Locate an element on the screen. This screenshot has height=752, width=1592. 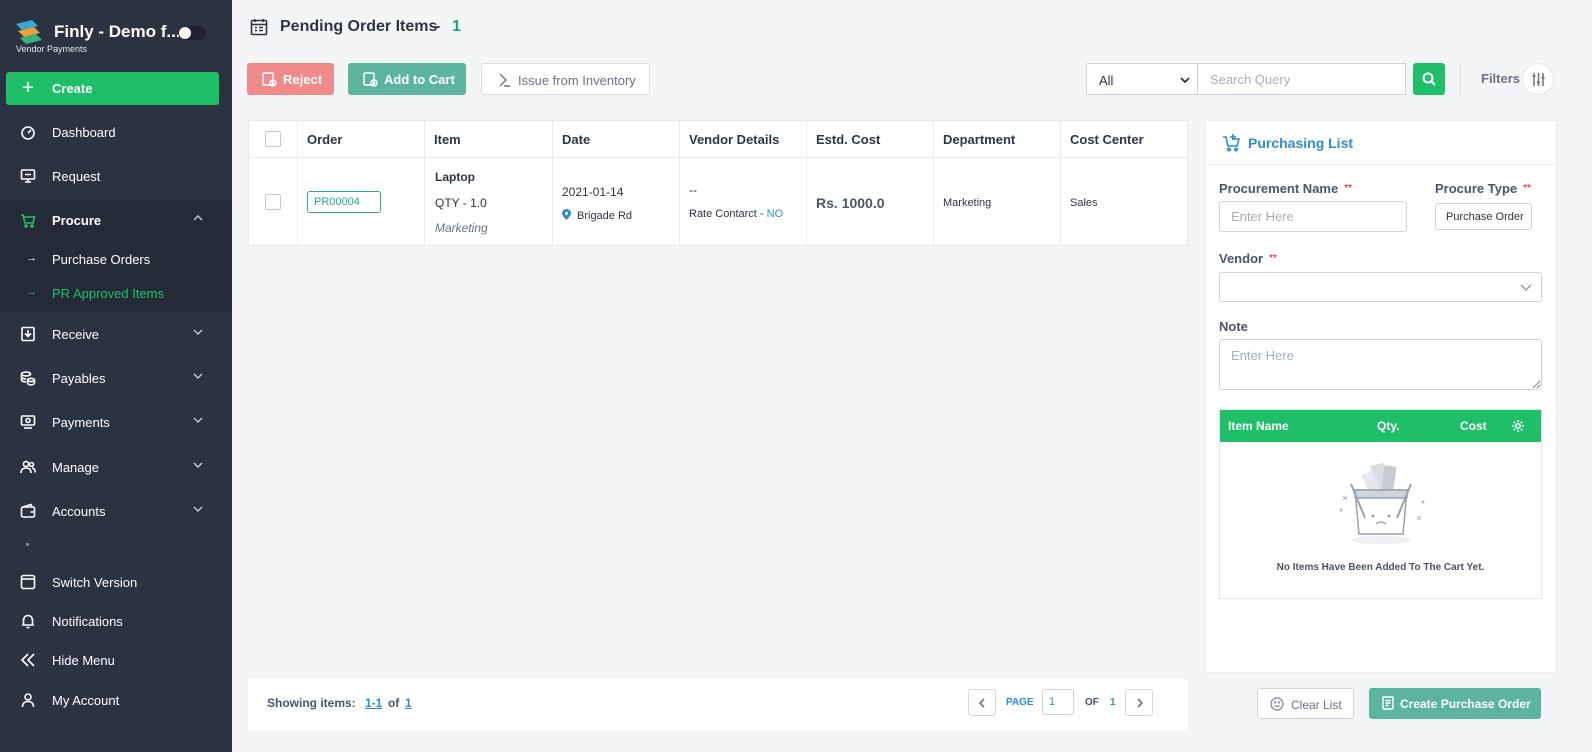
search-button is located at coordinates (1429, 79).